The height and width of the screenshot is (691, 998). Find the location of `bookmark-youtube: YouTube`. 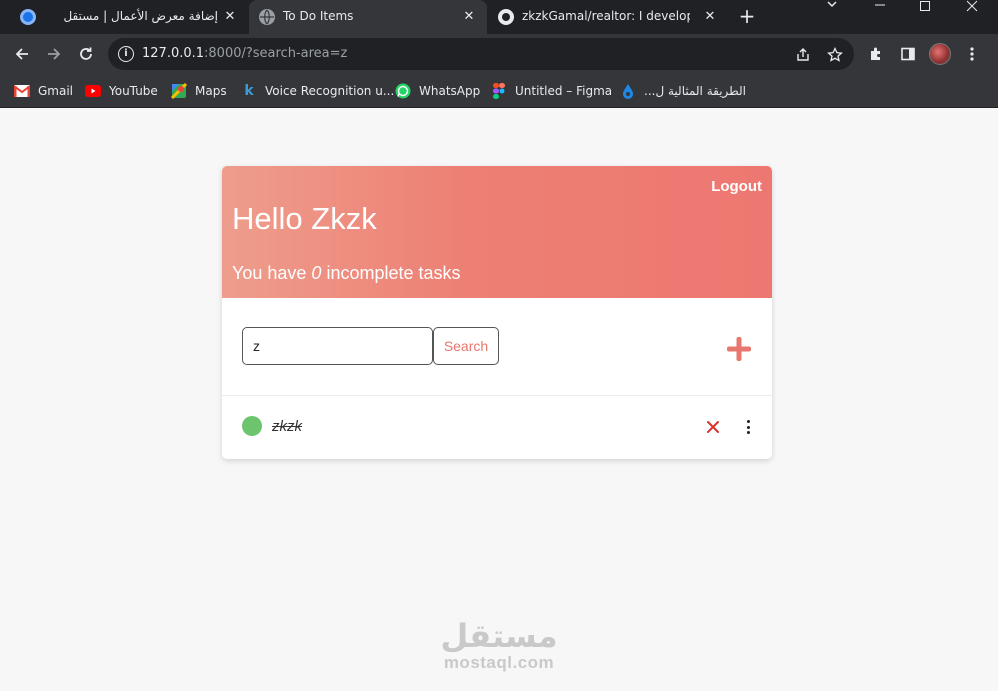

bookmark-youtube: YouTube is located at coordinates (121, 91).